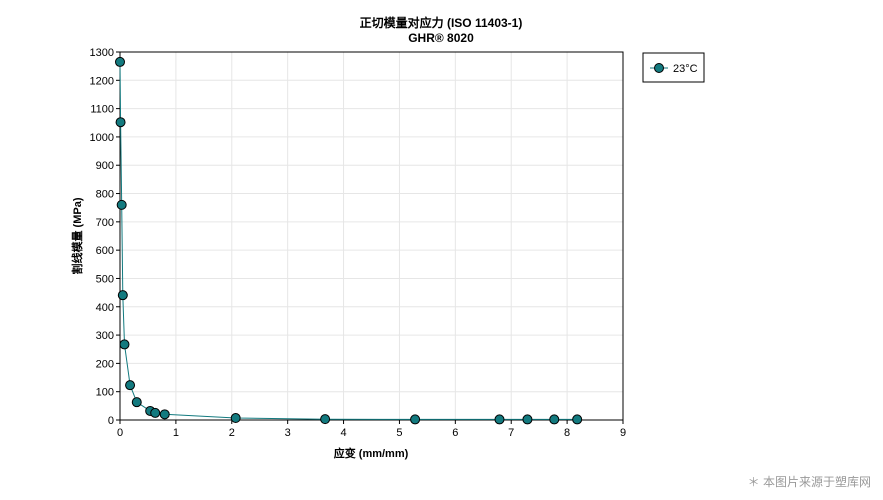 This screenshot has height=500, width=883. I want to click on x-tick-label: 2, so click(232, 433).